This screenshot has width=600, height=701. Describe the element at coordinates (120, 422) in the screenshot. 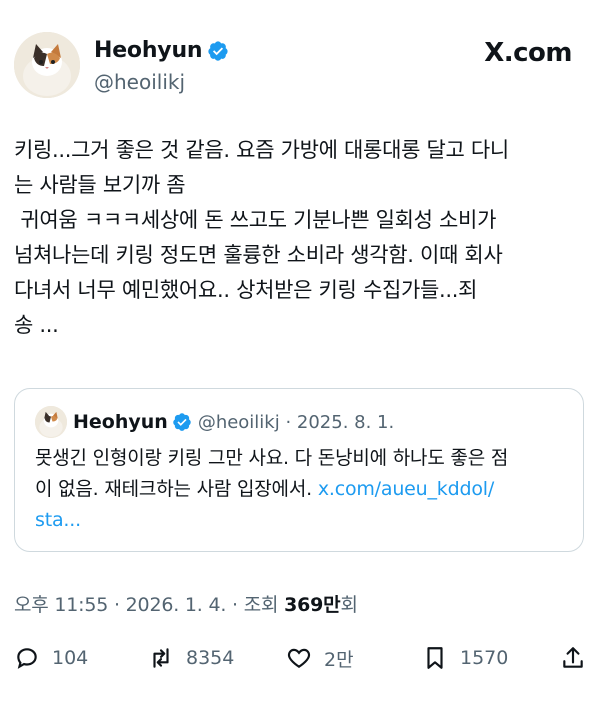

I see `quoted-author-name: Heohyun` at that location.